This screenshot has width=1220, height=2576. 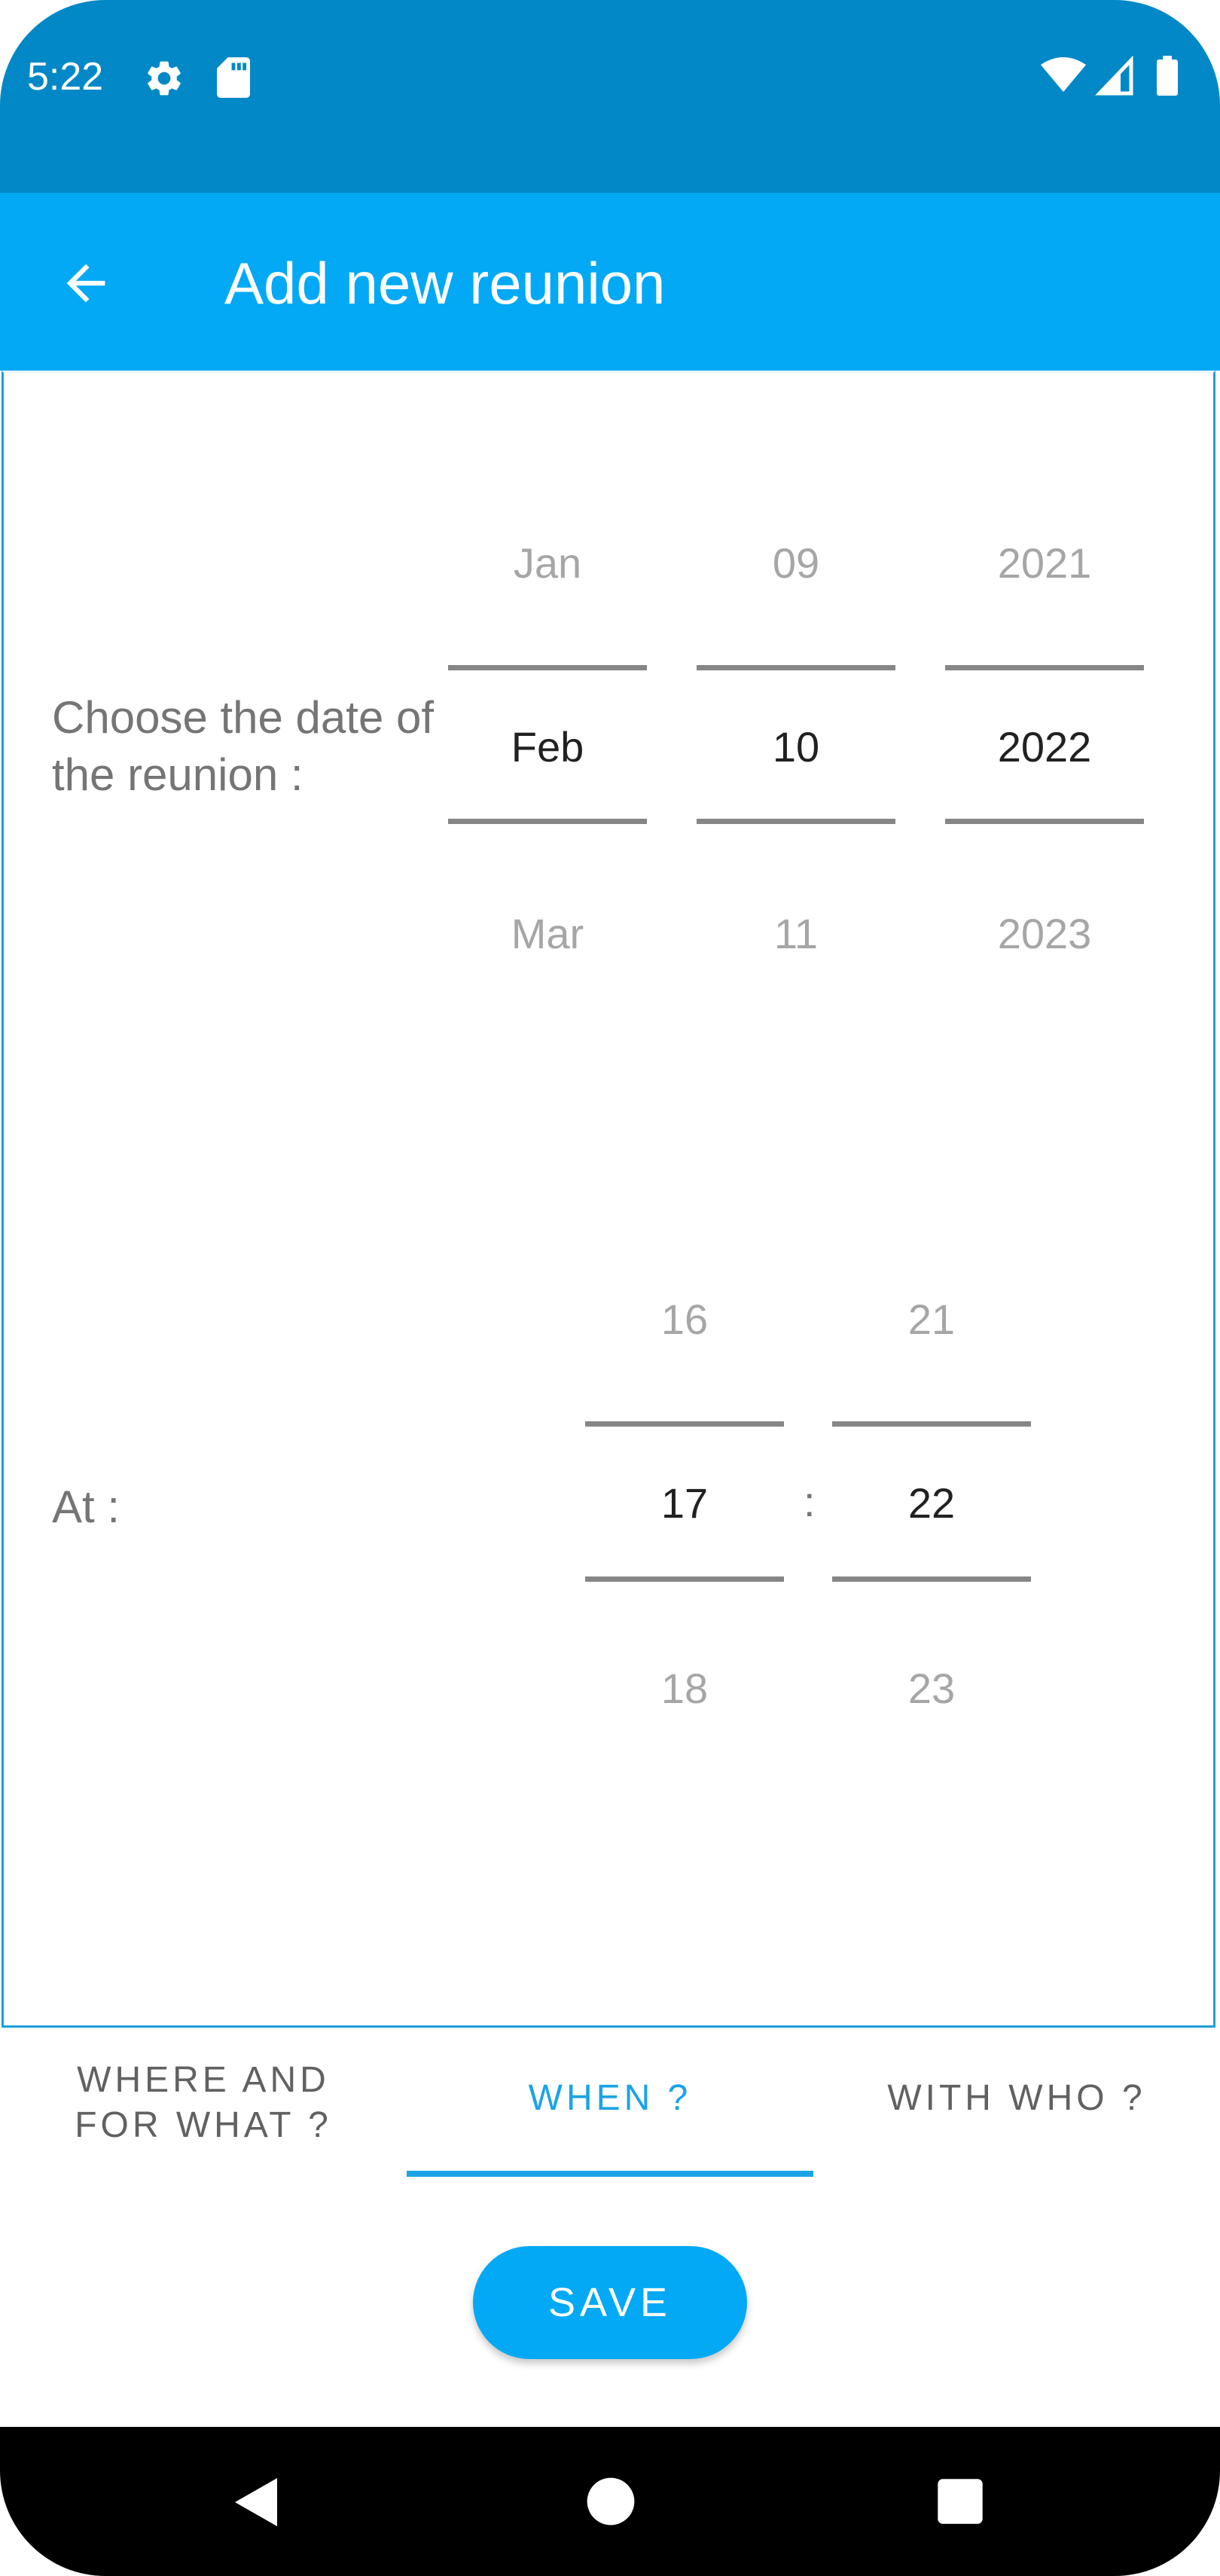 I want to click on hour-picker: 16 17 18, so click(x=684, y=1089).